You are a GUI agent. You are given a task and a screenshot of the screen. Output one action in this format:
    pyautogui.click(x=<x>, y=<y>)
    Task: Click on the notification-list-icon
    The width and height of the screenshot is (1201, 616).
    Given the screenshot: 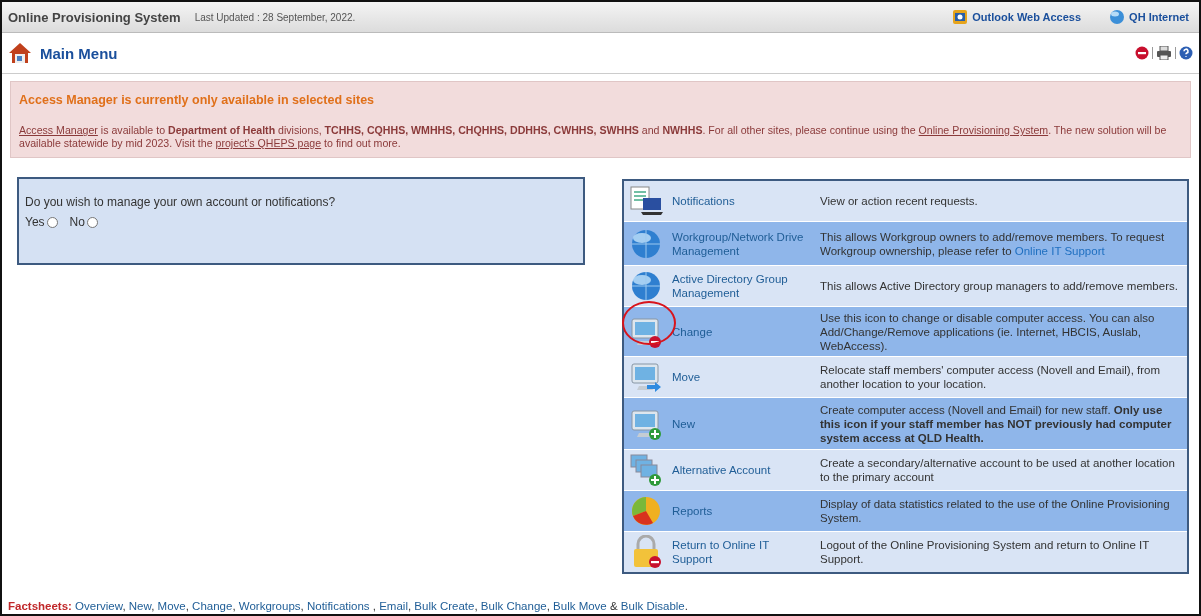 What is the action you would take?
    pyautogui.click(x=646, y=201)
    